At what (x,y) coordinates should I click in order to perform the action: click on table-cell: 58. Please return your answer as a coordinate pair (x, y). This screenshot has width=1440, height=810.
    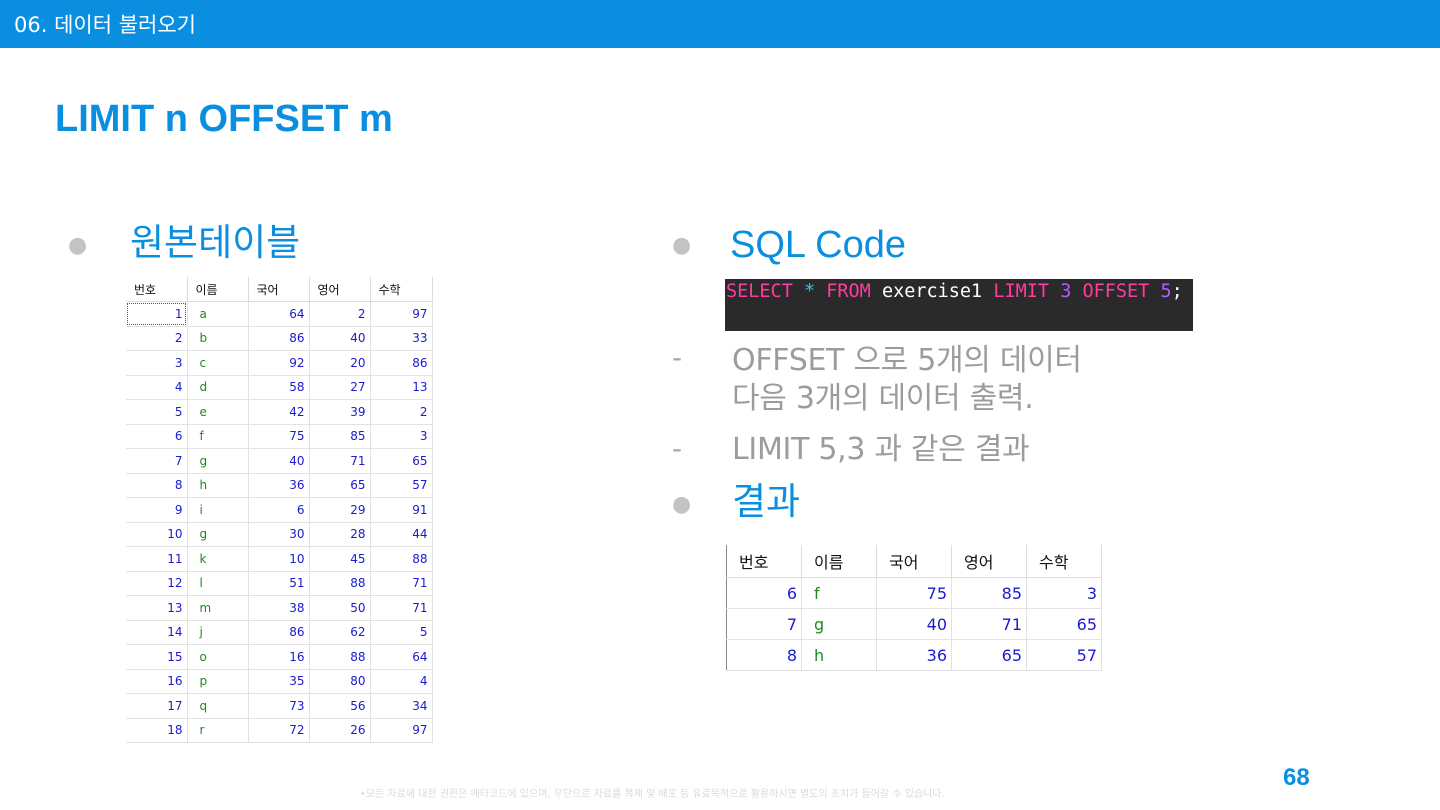
    Looking at the image, I should click on (279, 387).